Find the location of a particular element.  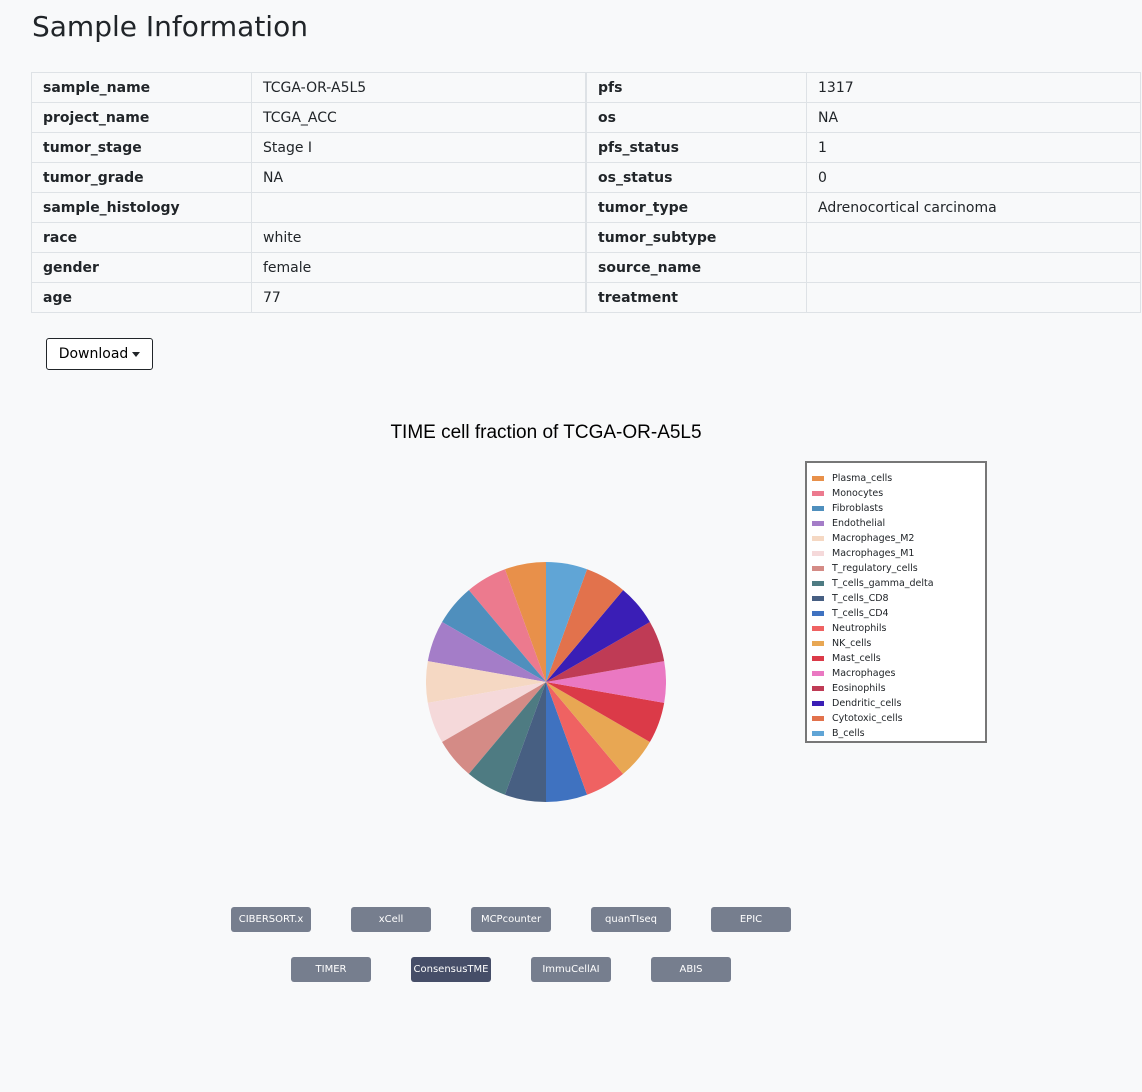

legend-label: Dendritic_cells is located at coordinates (867, 703).